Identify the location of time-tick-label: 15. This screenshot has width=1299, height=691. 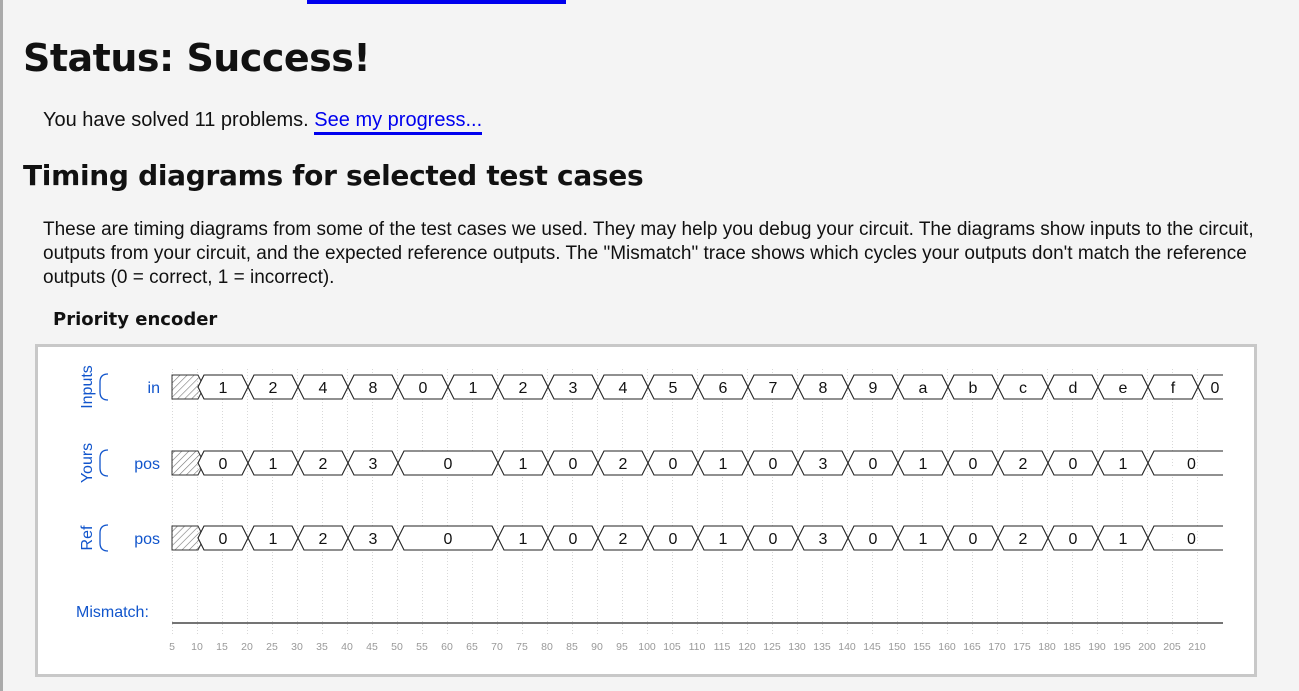
(222, 647).